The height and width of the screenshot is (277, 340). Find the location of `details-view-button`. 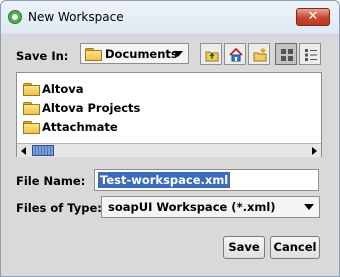

details-view-button is located at coordinates (310, 54).